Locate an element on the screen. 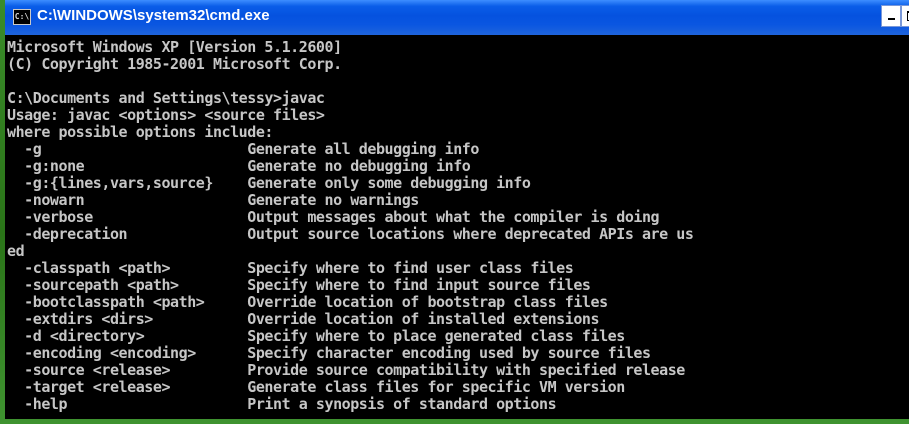 The image size is (909, 424). console-line: C:\Documents and Settings\tessy>javac is located at coordinates (166, 98).